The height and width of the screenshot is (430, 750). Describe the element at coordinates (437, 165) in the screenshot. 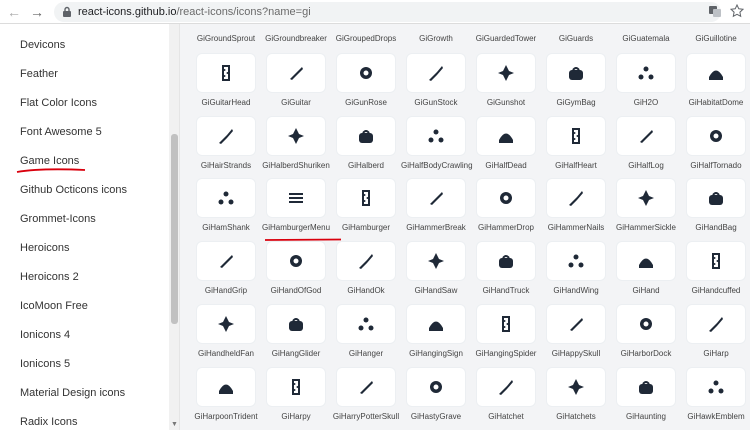

I see `icon-label: GiHalfBodyCrawling` at that location.